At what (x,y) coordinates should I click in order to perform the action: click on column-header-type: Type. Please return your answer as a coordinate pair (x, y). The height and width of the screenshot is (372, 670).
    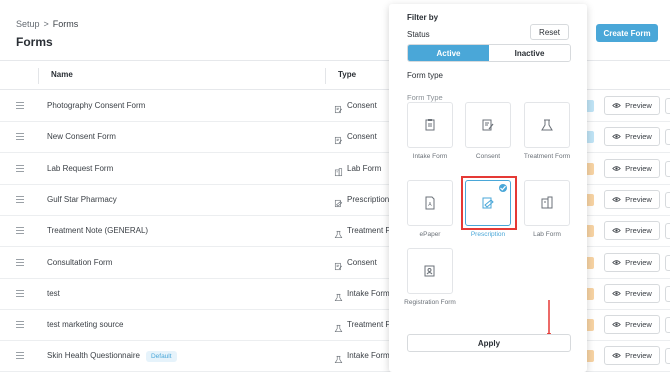
    Looking at the image, I should click on (347, 74).